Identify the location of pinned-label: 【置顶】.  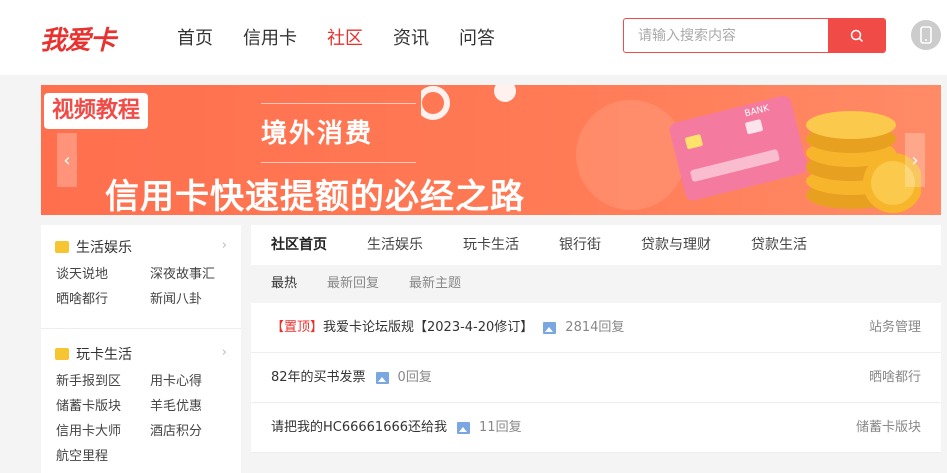
(297, 327).